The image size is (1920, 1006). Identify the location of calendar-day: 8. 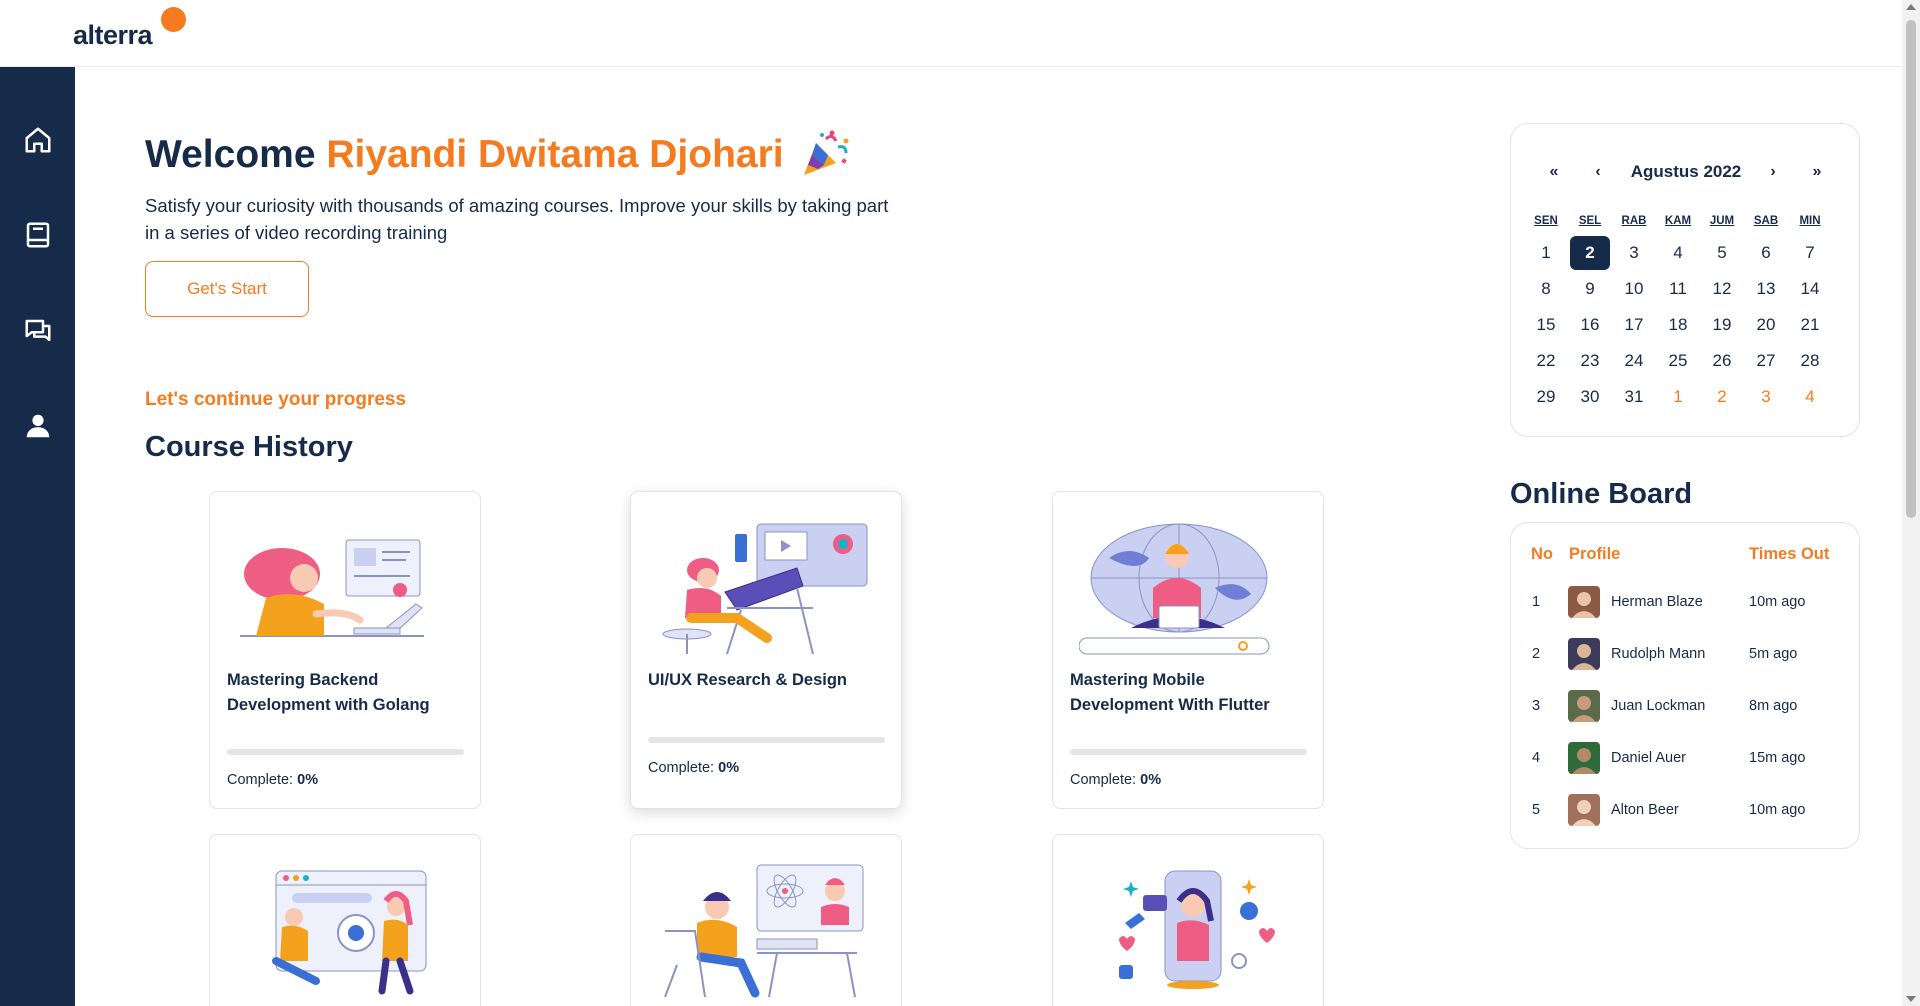
(1546, 289).